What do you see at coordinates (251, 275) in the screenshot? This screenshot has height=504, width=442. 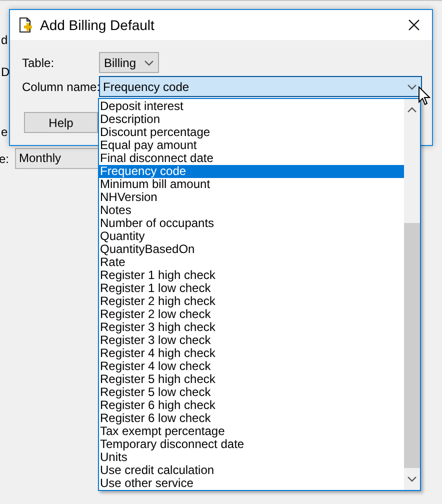 I see `dropdown-option: Register 1 high check` at bounding box center [251, 275].